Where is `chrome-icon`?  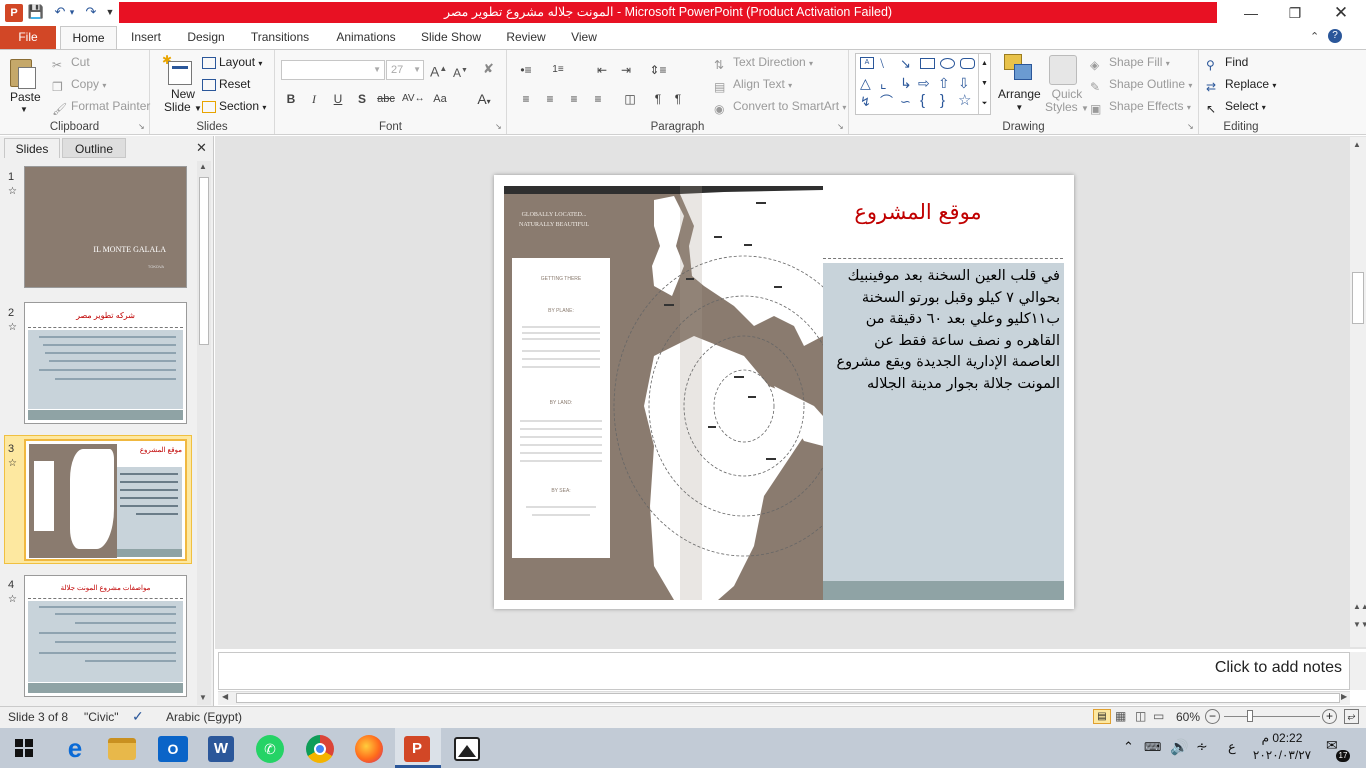
chrome-icon is located at coordinates (320, 749).